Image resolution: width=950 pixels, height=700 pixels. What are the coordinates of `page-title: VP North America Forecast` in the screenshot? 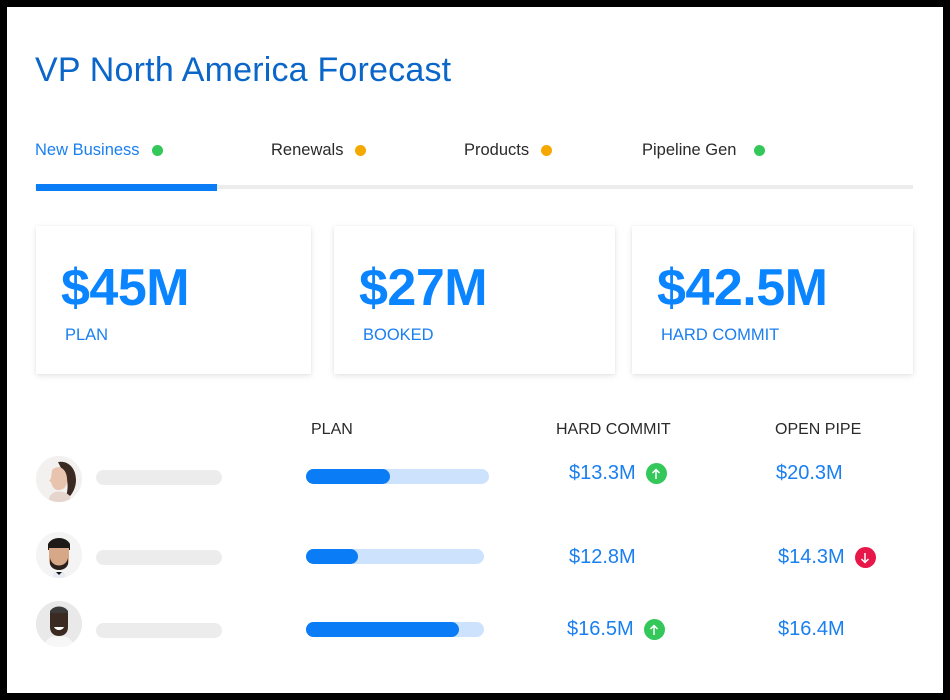 It's located at (243, 70).